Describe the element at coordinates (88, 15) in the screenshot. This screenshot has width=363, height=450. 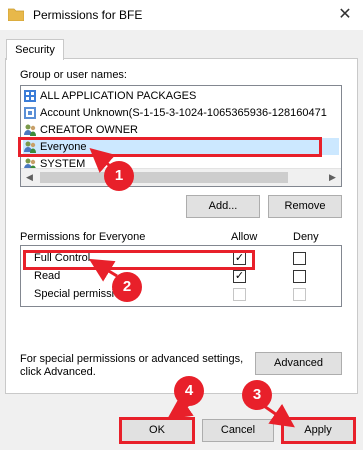
I see `window-title: Permissions for BFE` at that location.